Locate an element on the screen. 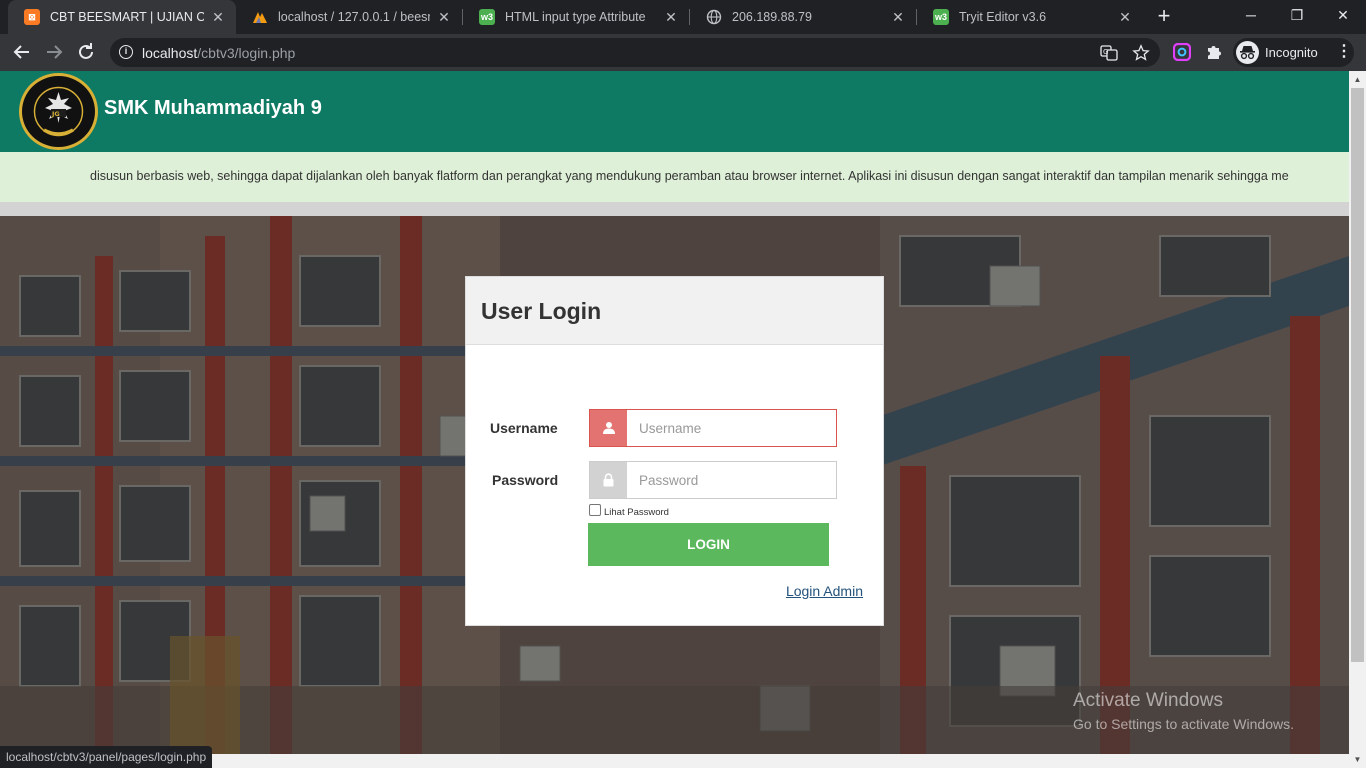 The width and height of the screenshot is (1366, 768). status-bar-url: localhost/cbtv3/panel/pages/login.php is located at coordinates (106, 757).